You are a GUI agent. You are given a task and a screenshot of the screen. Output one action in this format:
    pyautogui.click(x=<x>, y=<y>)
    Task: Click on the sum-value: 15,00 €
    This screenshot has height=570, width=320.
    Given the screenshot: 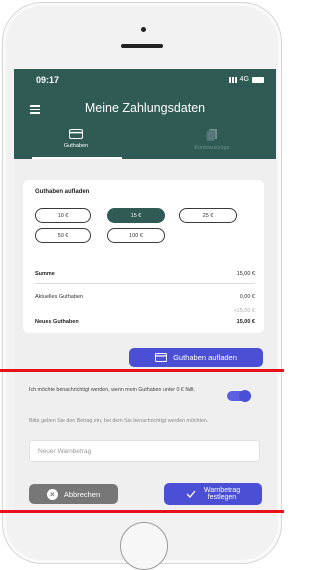 What is the action you would take?
    pyautogui.click(x=245, y=274)
    